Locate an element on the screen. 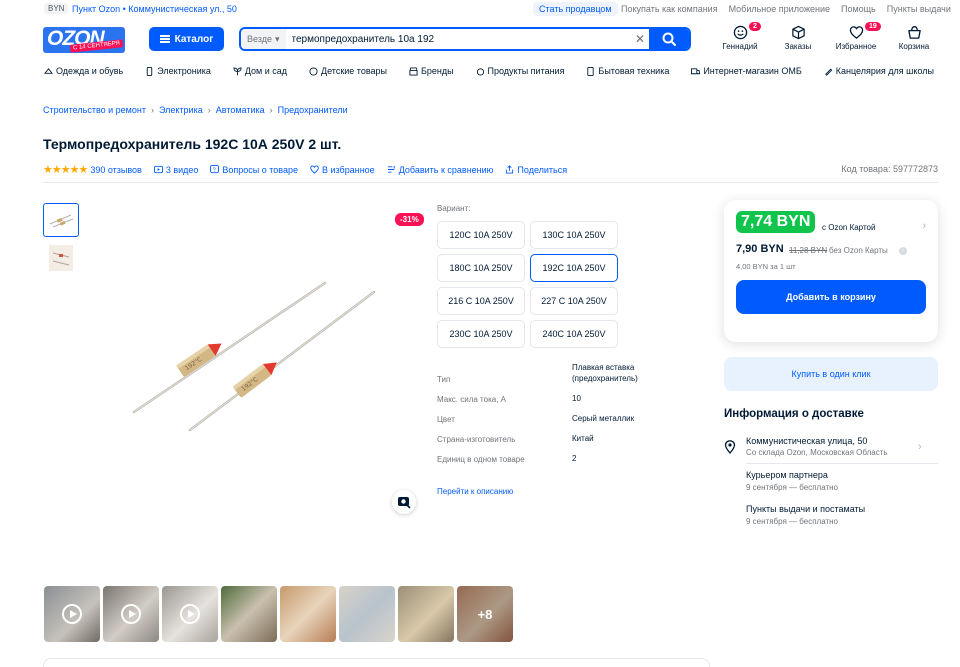 This screenshot has width=960, height=667. videos-label: 3 видео is located at coordinates (182, 169).